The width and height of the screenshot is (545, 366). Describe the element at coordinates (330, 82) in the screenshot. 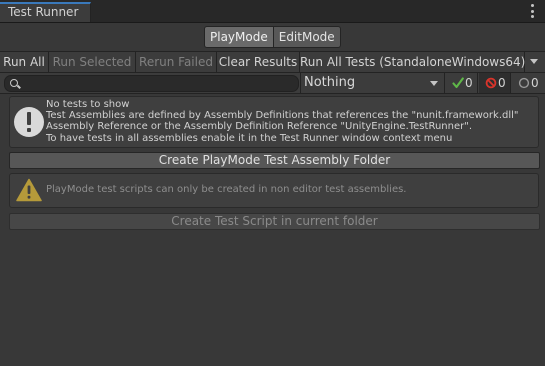

I see `category-dropdown-value: Nothing` at that location.